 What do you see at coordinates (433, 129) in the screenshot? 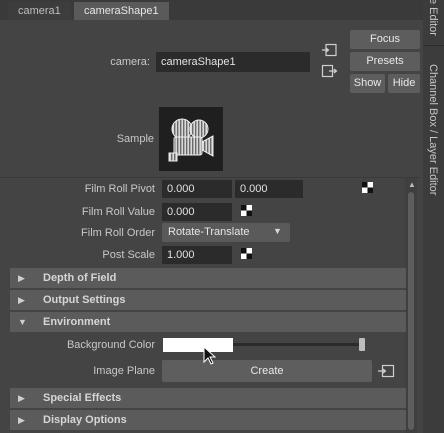
I see `channel-box-label: Channel Box / Layer Editor` at bounding box center [433, 129].